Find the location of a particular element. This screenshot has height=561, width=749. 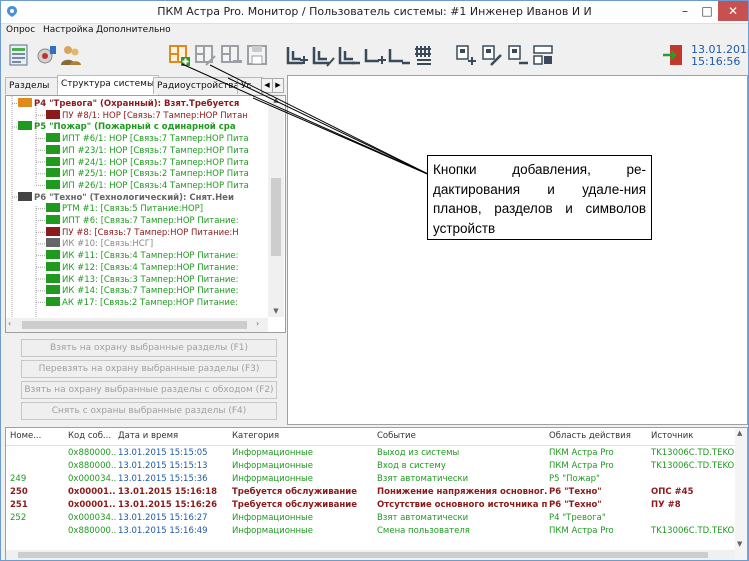

tree-horizontal-scrollbar: ‹ › is located at coordinates (137, 325).